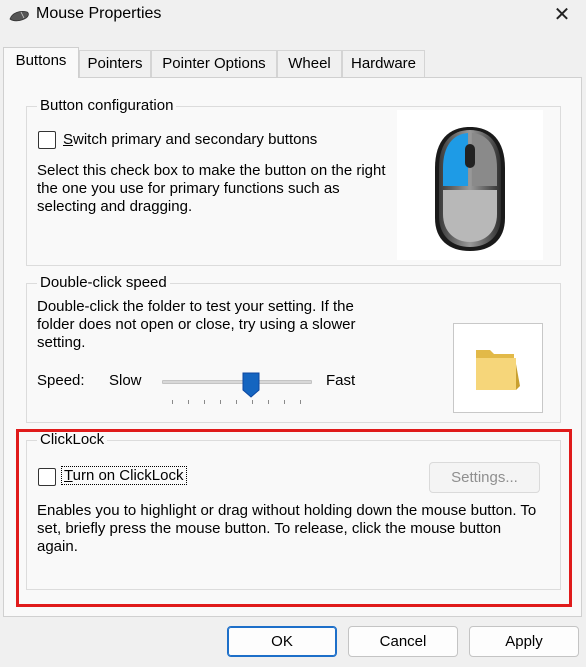 This screenshot has height=667, width=586. I want to click on test-folder, so click(498, 368).